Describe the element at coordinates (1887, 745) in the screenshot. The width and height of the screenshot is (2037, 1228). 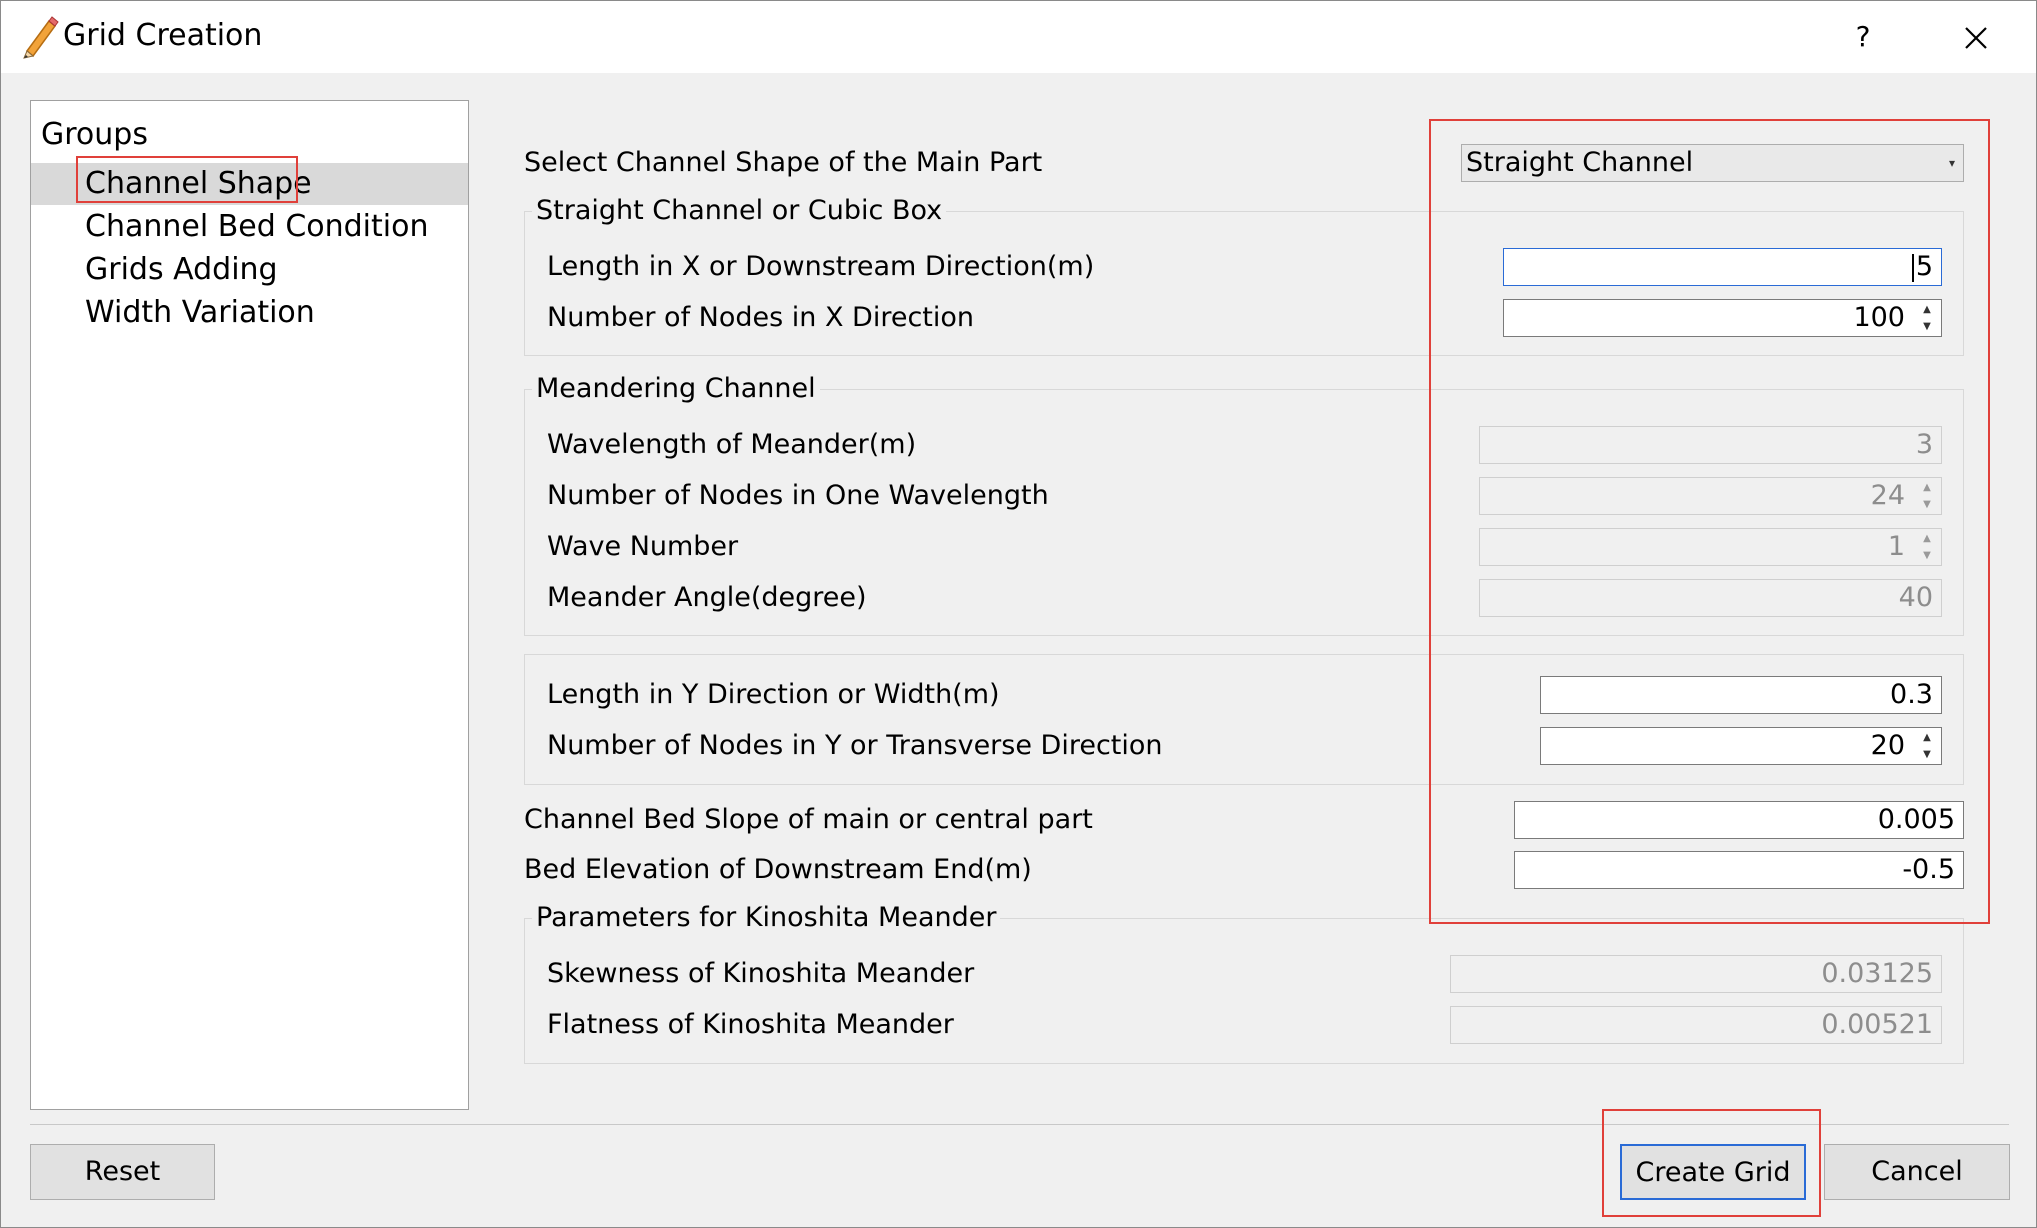
I see `nodes-y-value: 20` at that location.